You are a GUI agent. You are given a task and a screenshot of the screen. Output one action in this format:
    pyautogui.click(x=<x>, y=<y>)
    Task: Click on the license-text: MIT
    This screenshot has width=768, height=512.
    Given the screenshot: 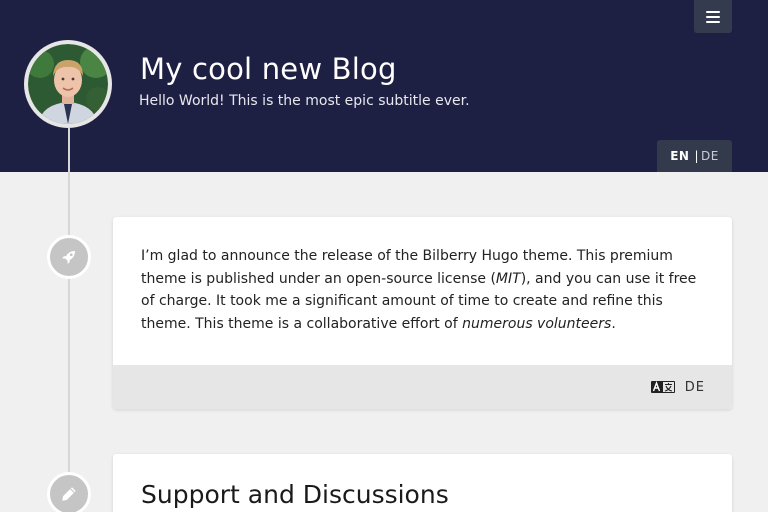 What is the action you would take?
    pyautogui.click(x=508, y=278)
    